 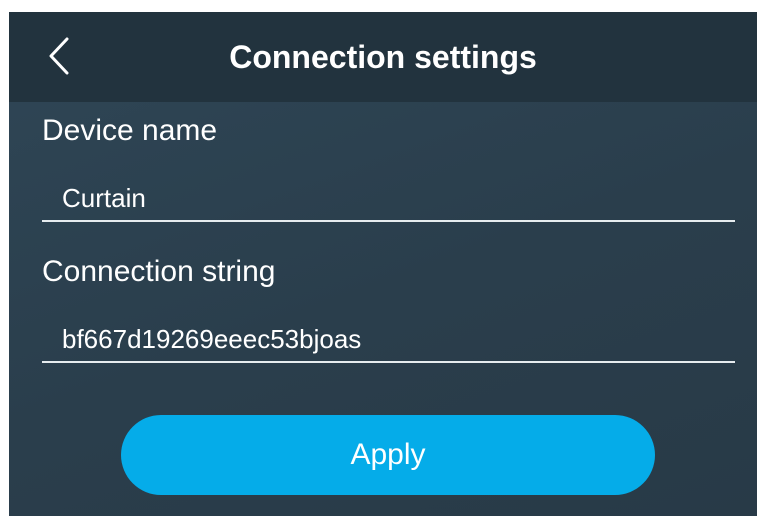 What do you see at coordinates (388, 199) in the screenshot?
I see `device-name-input` at bounding box center [388, 199].